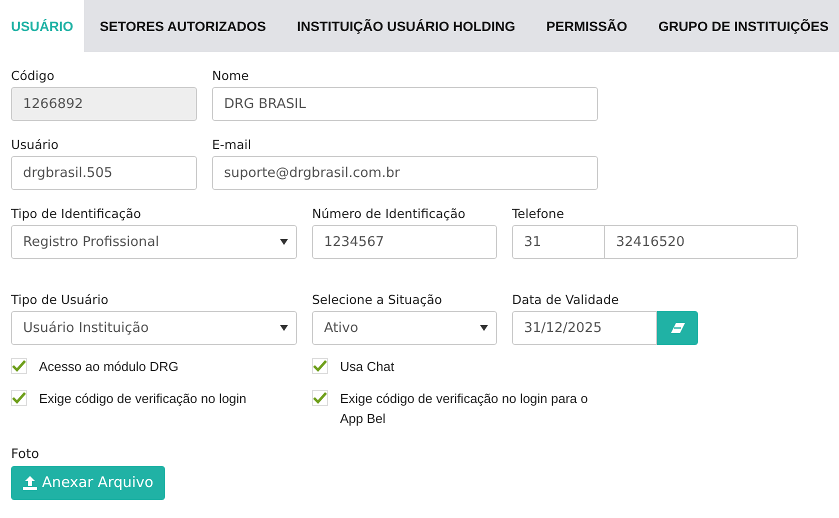 The image size is (839, 518). What do you see at coordinates (30, 483) in the screenshot?
I see `upload-icon` at bounding box center [30, 483].